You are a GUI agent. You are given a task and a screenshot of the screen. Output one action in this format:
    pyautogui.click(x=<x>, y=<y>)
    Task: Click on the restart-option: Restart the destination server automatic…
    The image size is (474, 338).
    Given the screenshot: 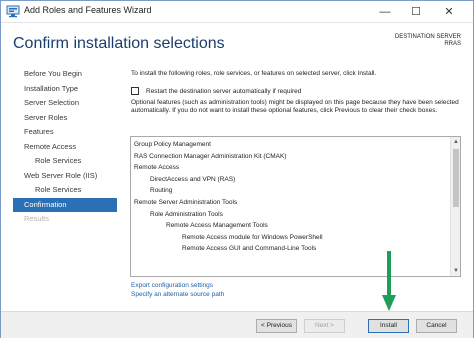 What is the action you would take?
    pyautogui.click(x=216, y=91)
    